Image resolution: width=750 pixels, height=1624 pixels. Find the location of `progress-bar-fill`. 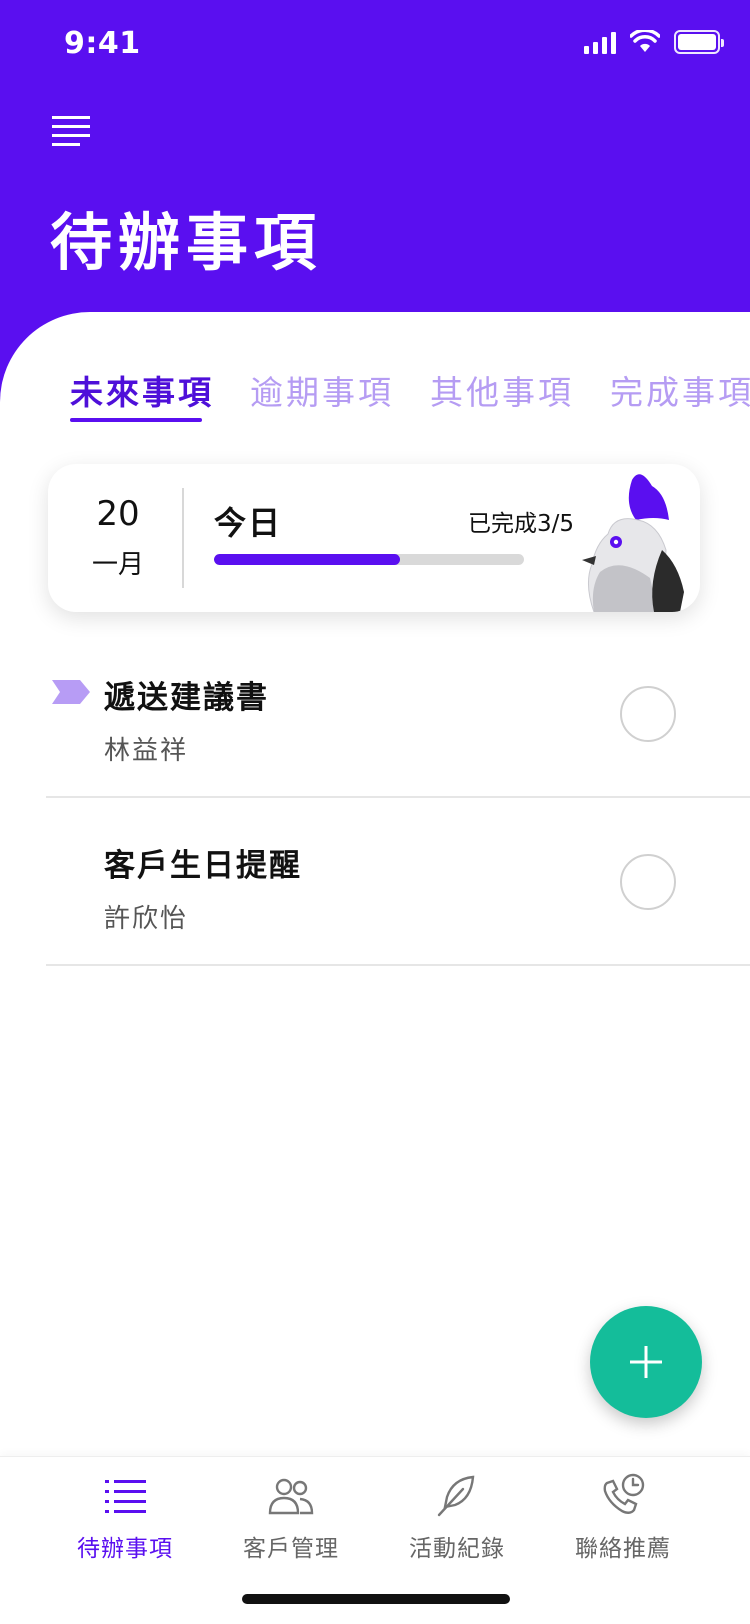

progress-bar-fill is located at coordinates (307, 559).